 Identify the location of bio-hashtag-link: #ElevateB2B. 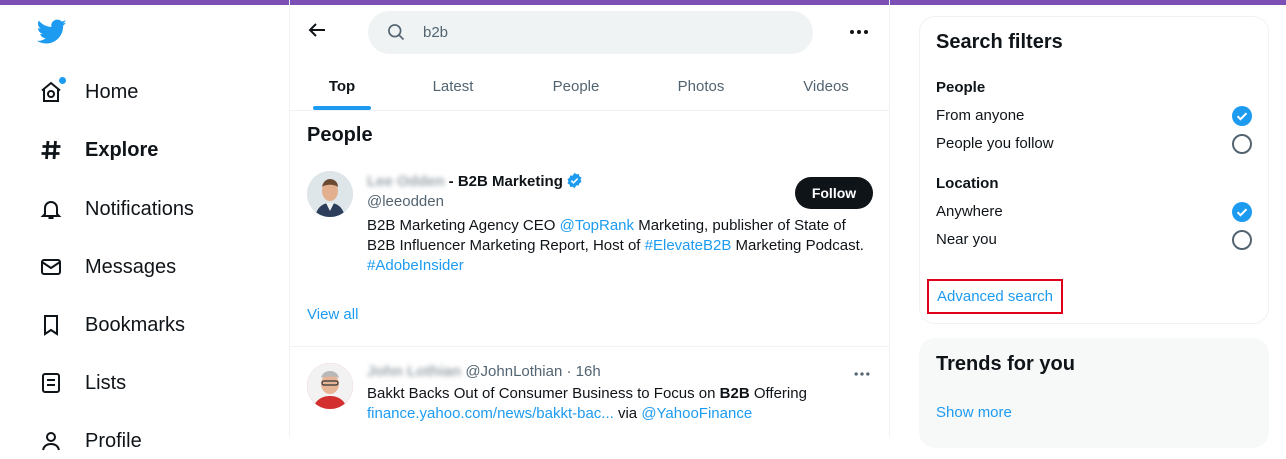
(688, 245).